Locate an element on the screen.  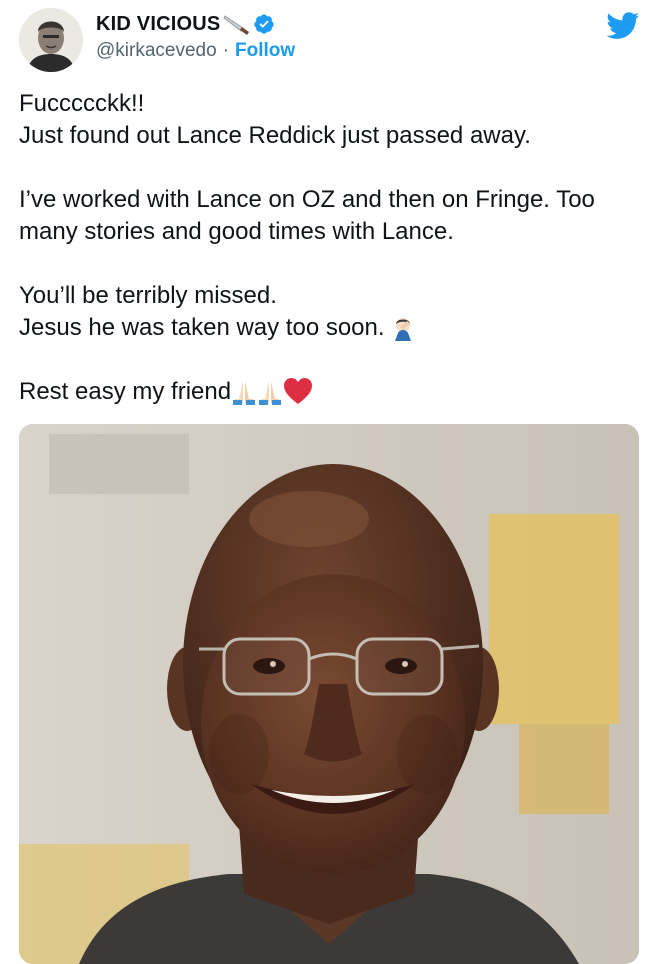
author-name-row: KID VICIOUS is located at coordinates (185, 24).